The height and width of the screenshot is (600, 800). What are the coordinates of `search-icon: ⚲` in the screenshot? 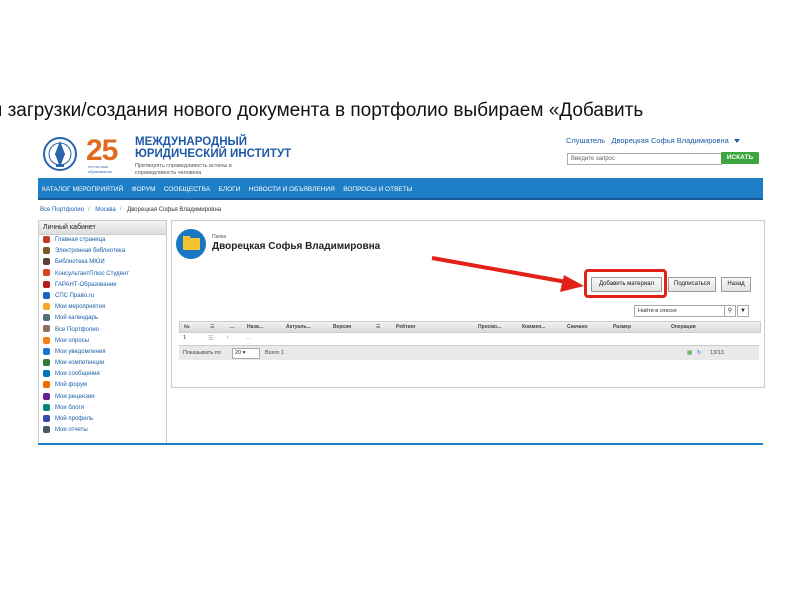 It's located at (730, 311).